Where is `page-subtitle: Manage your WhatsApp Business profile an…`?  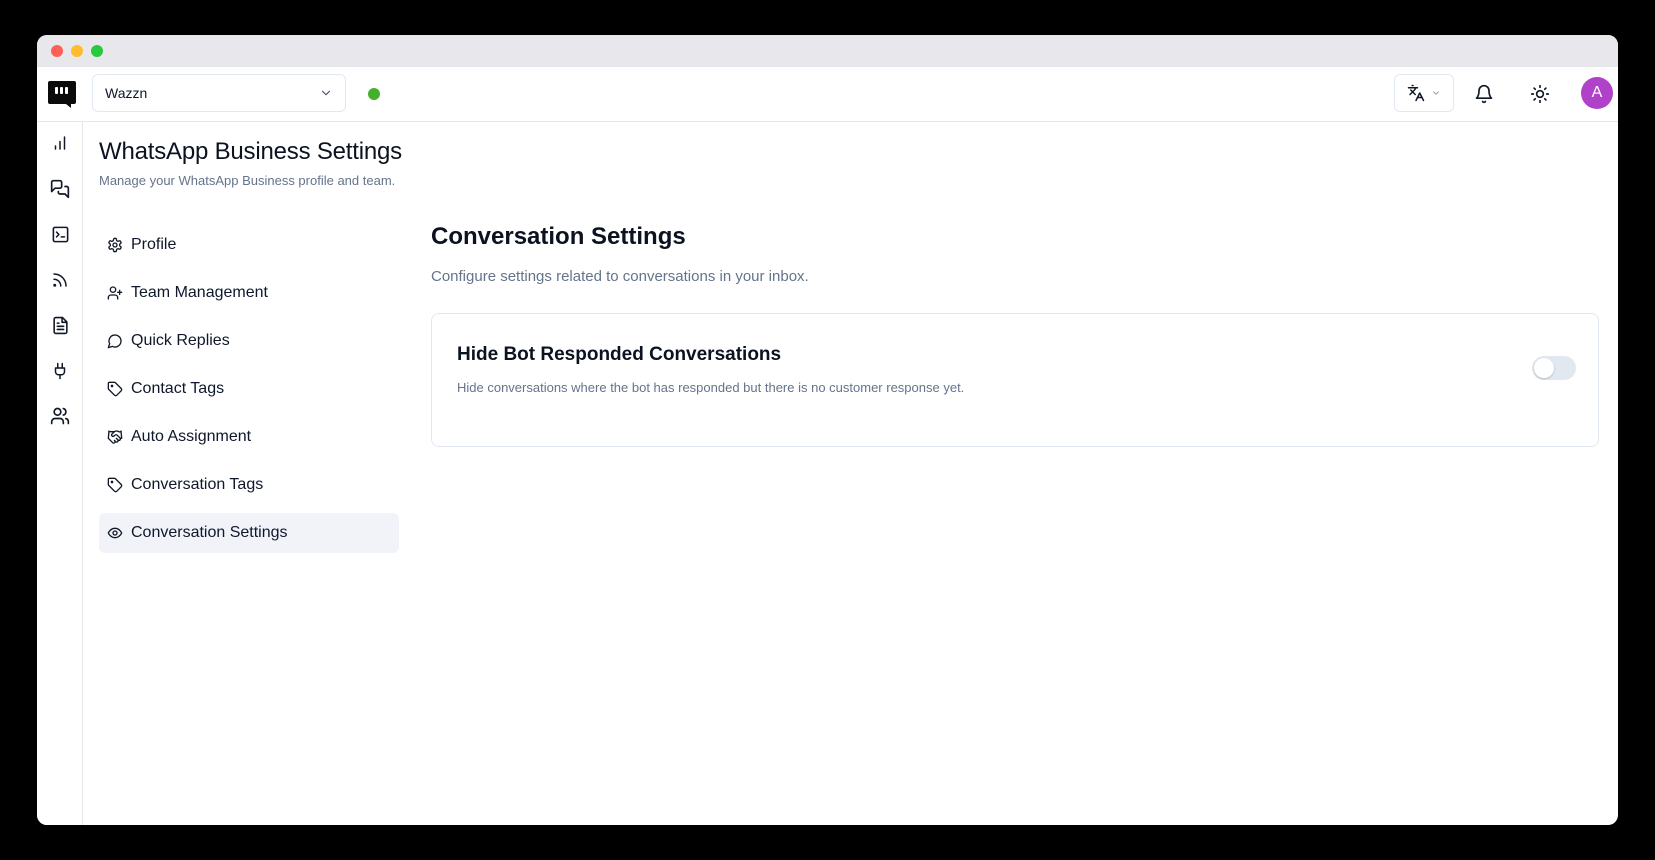 page-subtitle: Manage your WhatsApp Business profile an… is located at coordinates (247, 180).